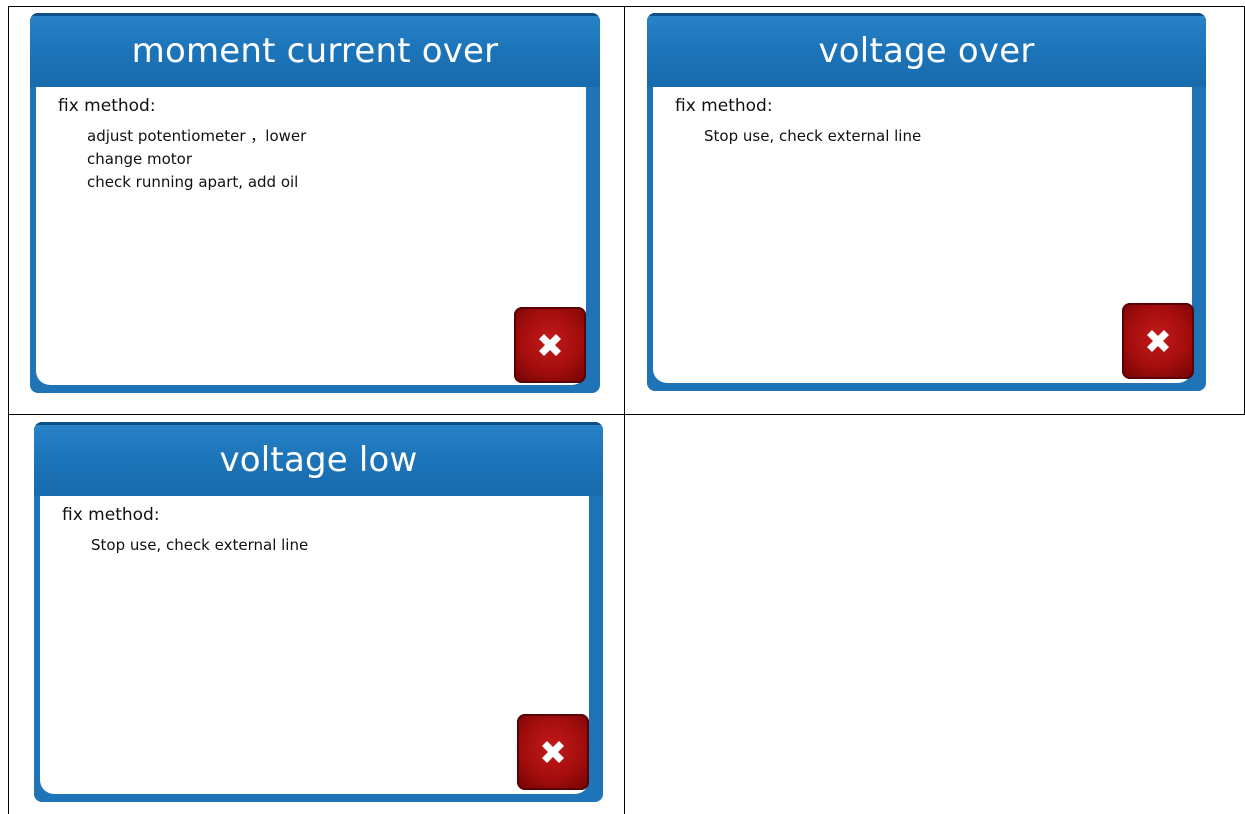 Image resolution: width=1245 pixels, height=814 pixels. What do you see at coordinates (197, 136) in the screenshot?
I see `fix-step: adjust potentiometer ，lower` at bounding box center [197, 136].